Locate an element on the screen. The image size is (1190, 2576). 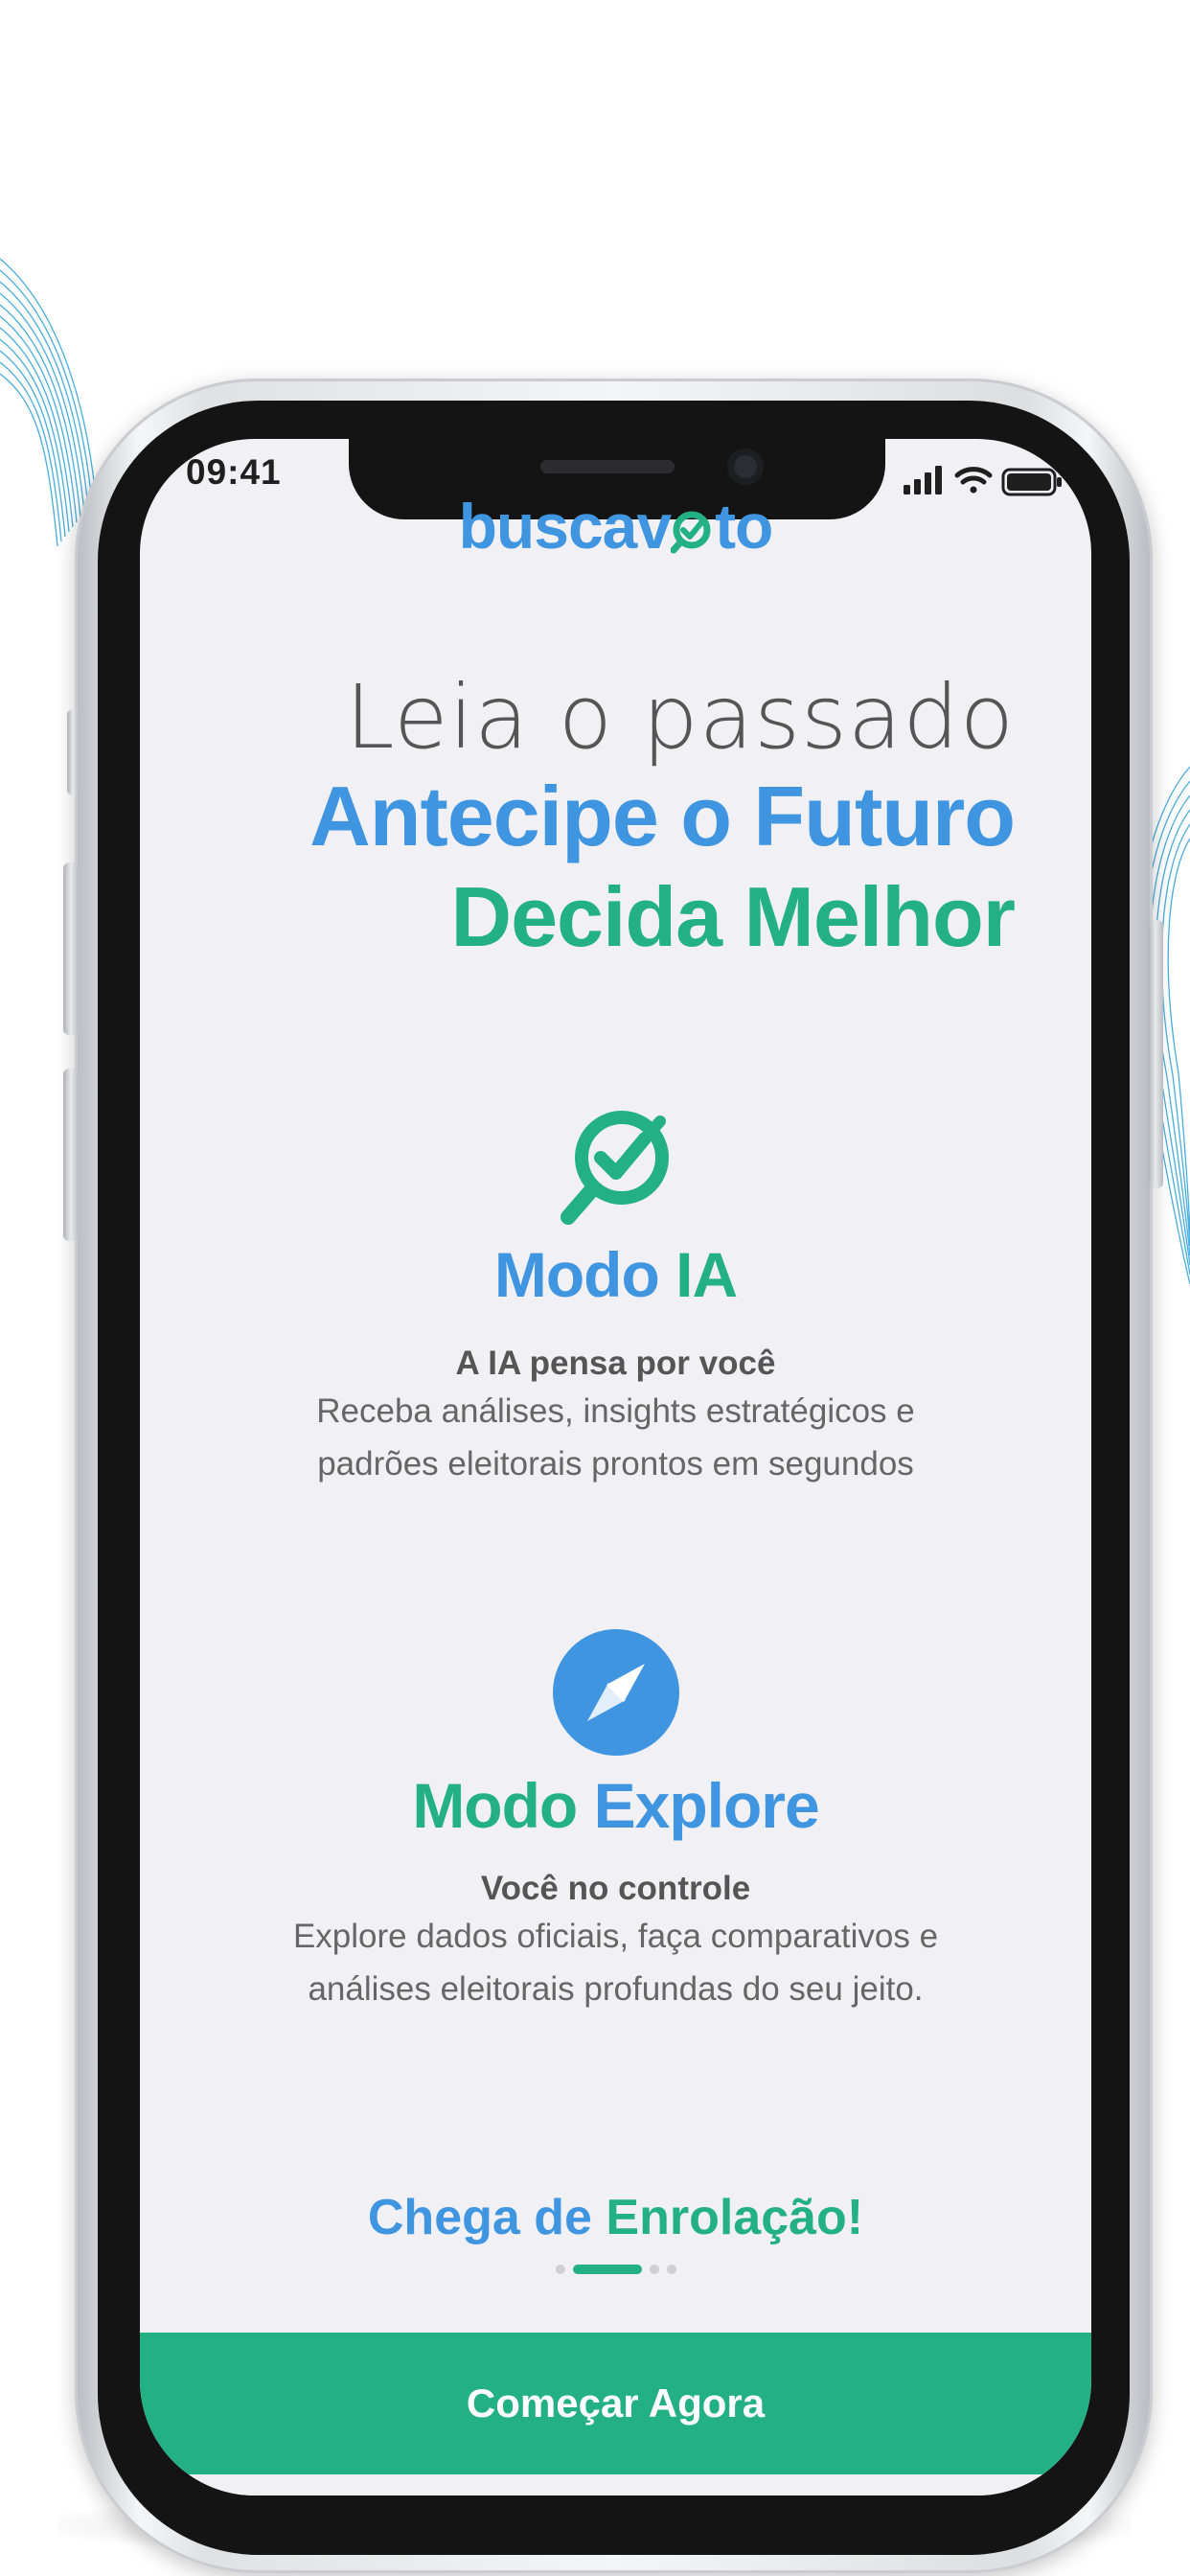
mode-explore-subtitle: Você no controle is located at coordinates (616, 1888).